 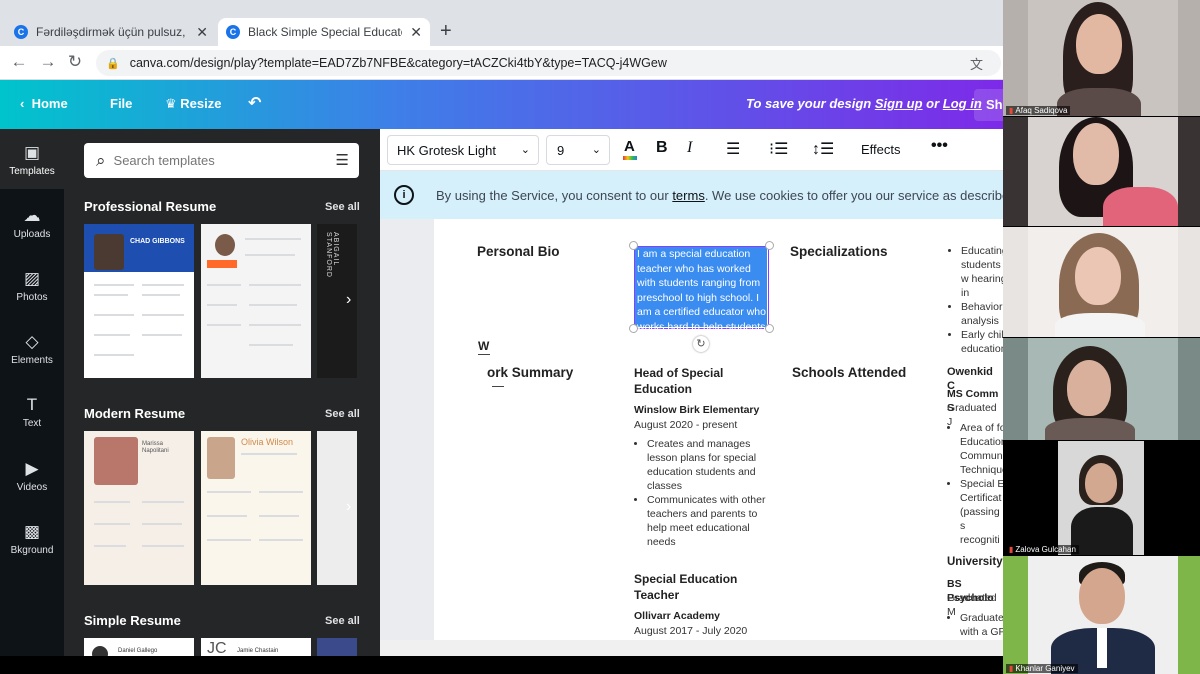 What do you see at coordinates (975, 562) in the screenshot?
I see `school-name: University` at bounding box center [975, 562].